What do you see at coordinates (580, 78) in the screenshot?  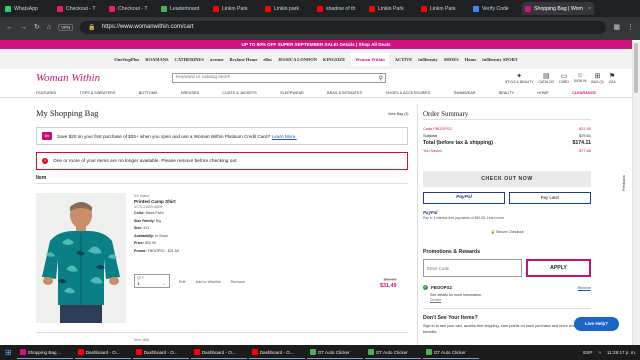 I see `header-icon-link: ☺ SIGN IN` at bounding box center [580, 78].